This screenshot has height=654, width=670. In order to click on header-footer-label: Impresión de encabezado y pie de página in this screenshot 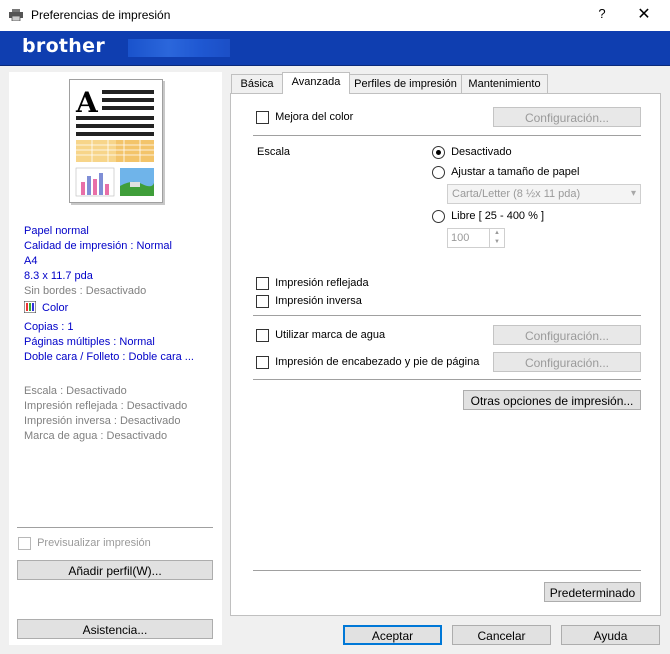, I will do `click(377, 362)`.